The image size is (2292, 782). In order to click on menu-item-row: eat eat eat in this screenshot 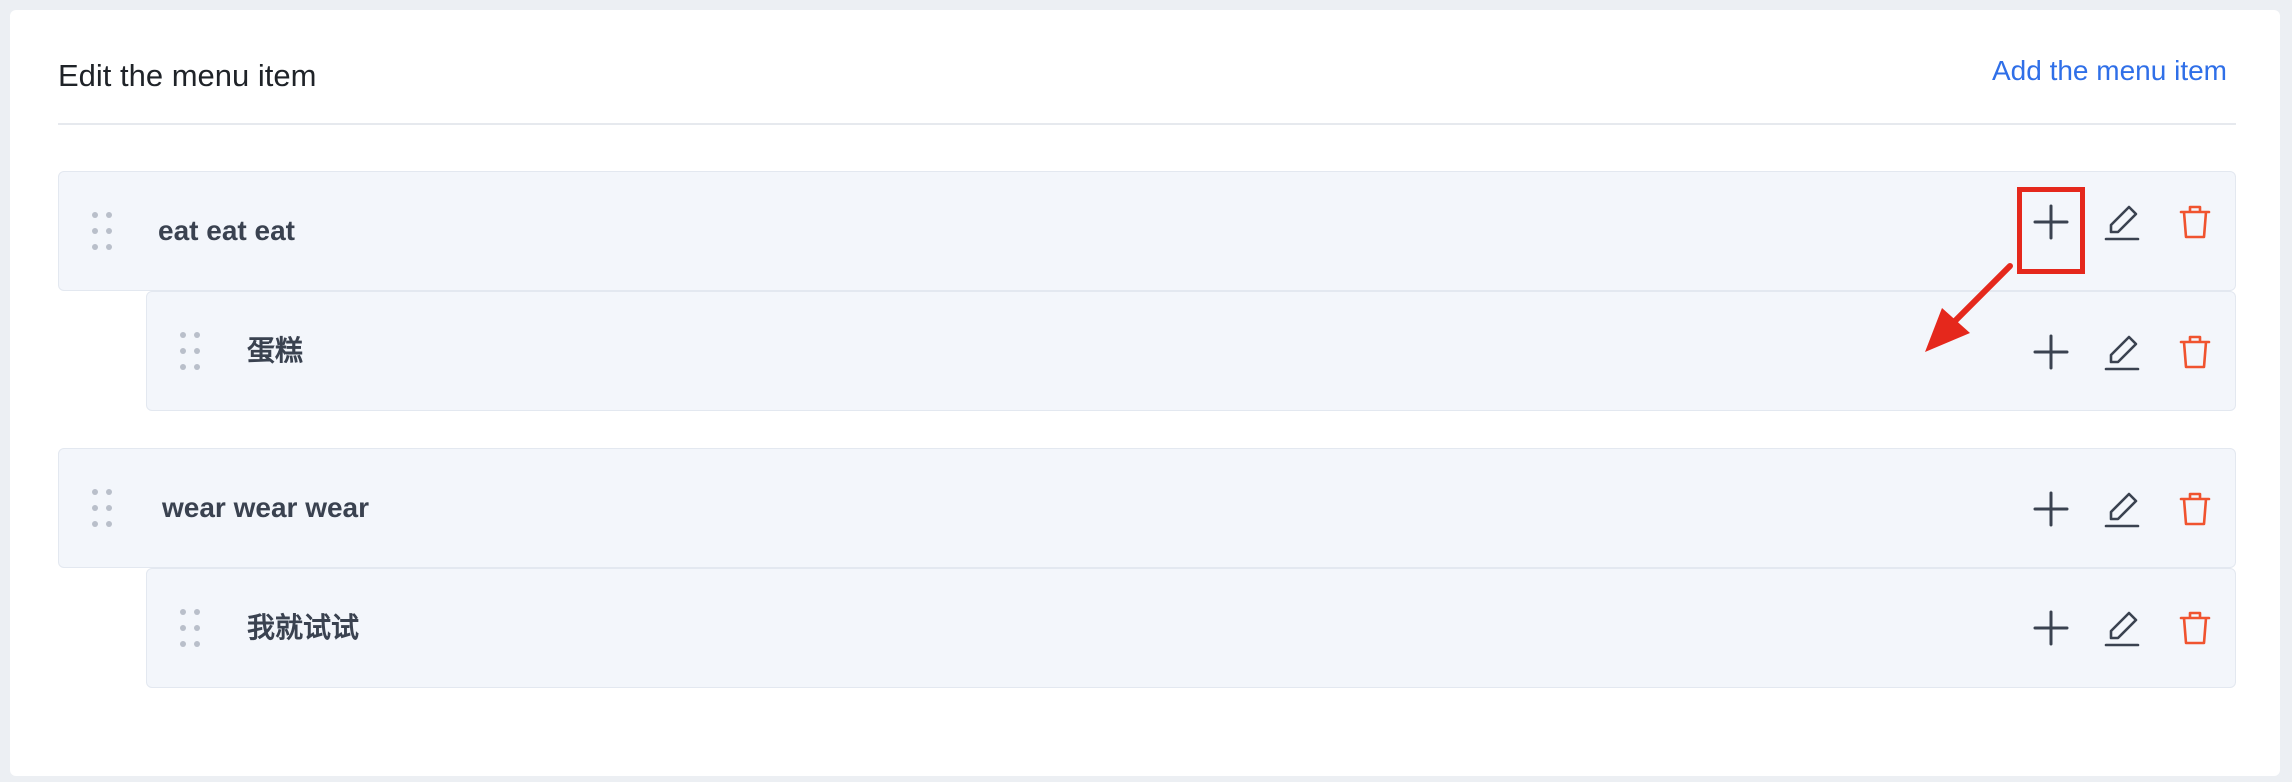, I will do `click(1147, 231)`.